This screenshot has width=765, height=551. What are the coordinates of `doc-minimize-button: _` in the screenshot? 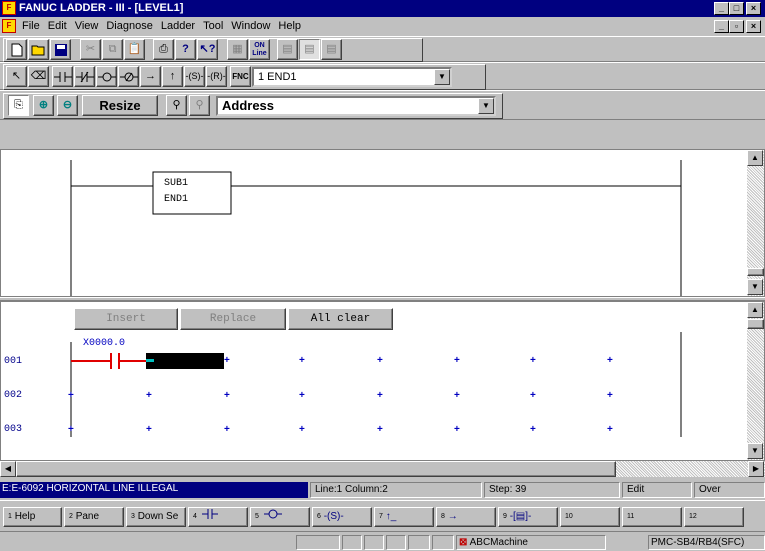 It's located at (721, 26).